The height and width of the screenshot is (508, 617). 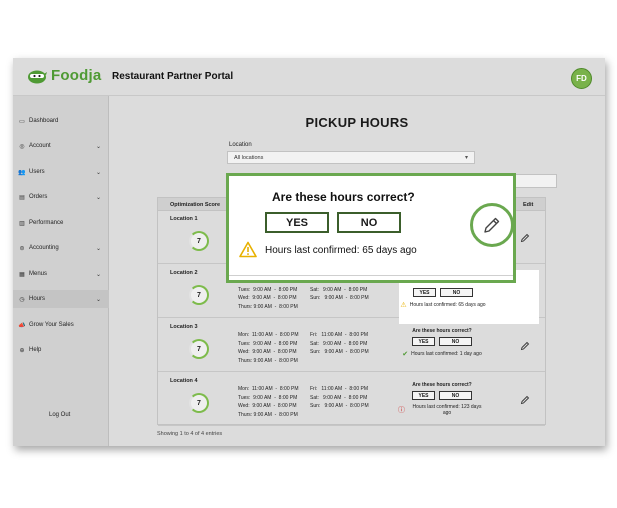 What do you see at coordinates (446, 354) in the screenshot?
I see `status-text: Hours last confirmed: 1 day ago` at bounding box center [446, 354].